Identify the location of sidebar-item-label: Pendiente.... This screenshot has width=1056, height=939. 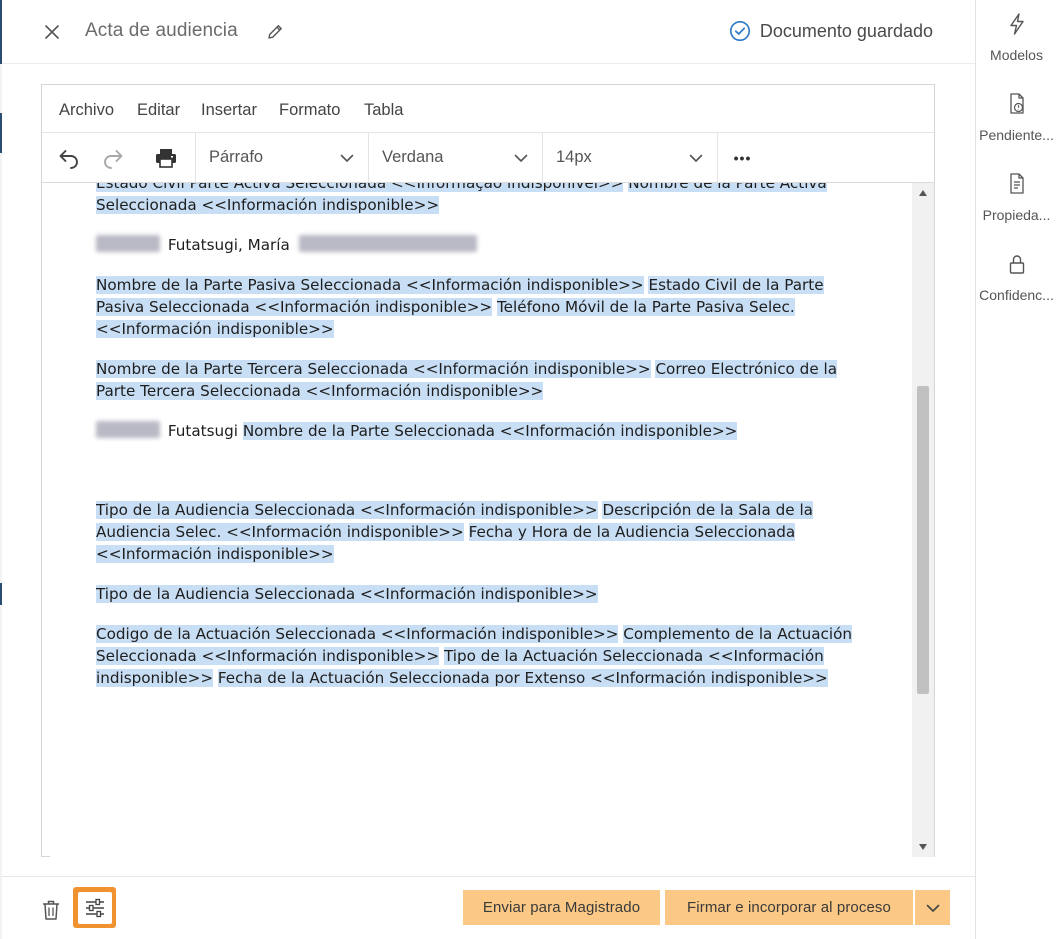
(1016, 135).